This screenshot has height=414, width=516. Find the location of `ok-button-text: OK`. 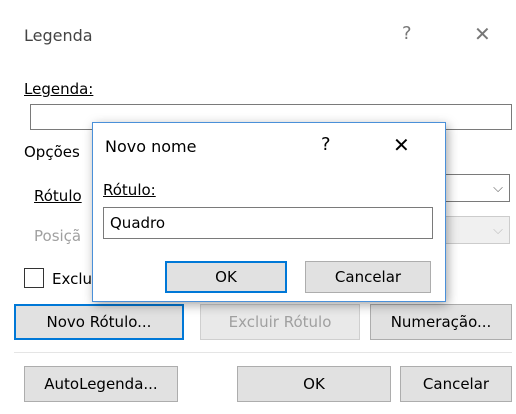

ok-button-text: OK is located at coordinates (314, 384).